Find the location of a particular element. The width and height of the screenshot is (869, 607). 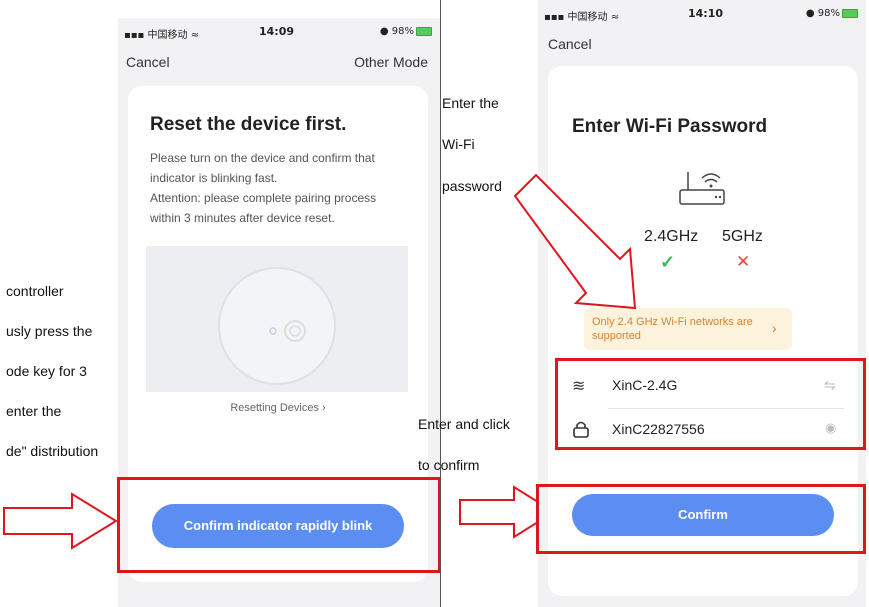

resetting-devices-link: Resetting Devices › is located at coordinates (278, 408).